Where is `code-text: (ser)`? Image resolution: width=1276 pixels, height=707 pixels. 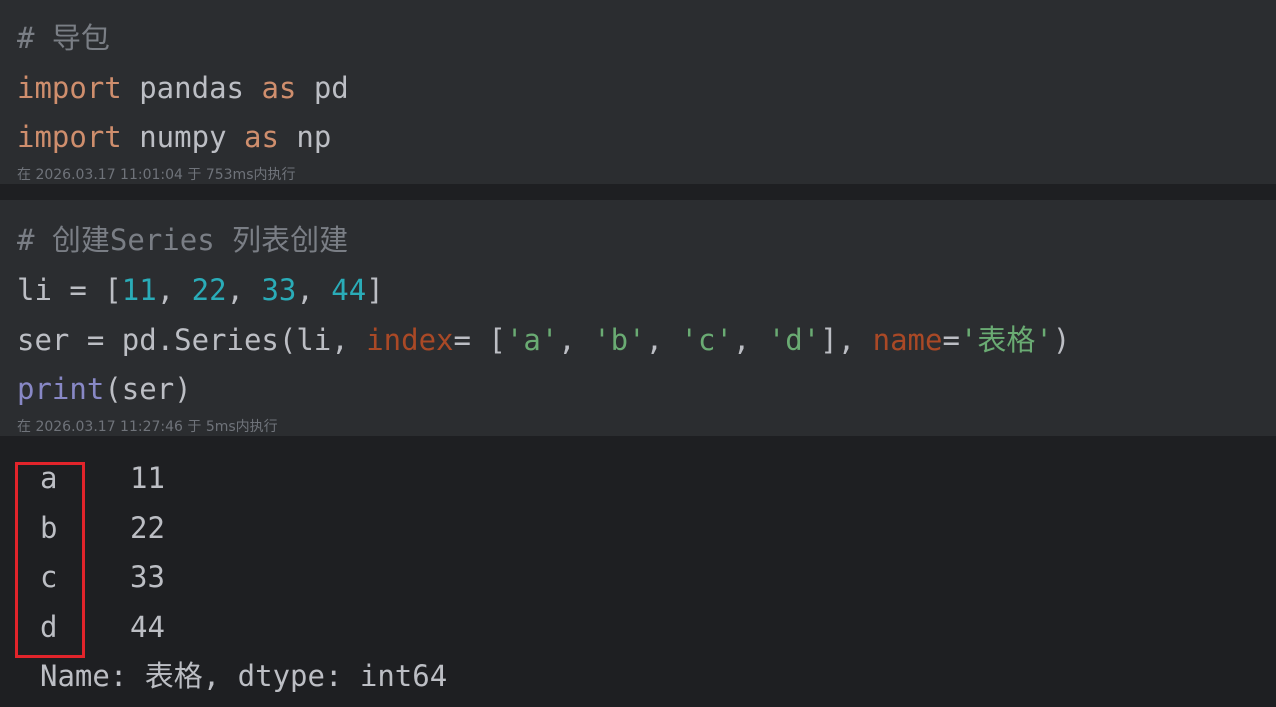
code-text: (ser) is located at coordinates (148, 389).